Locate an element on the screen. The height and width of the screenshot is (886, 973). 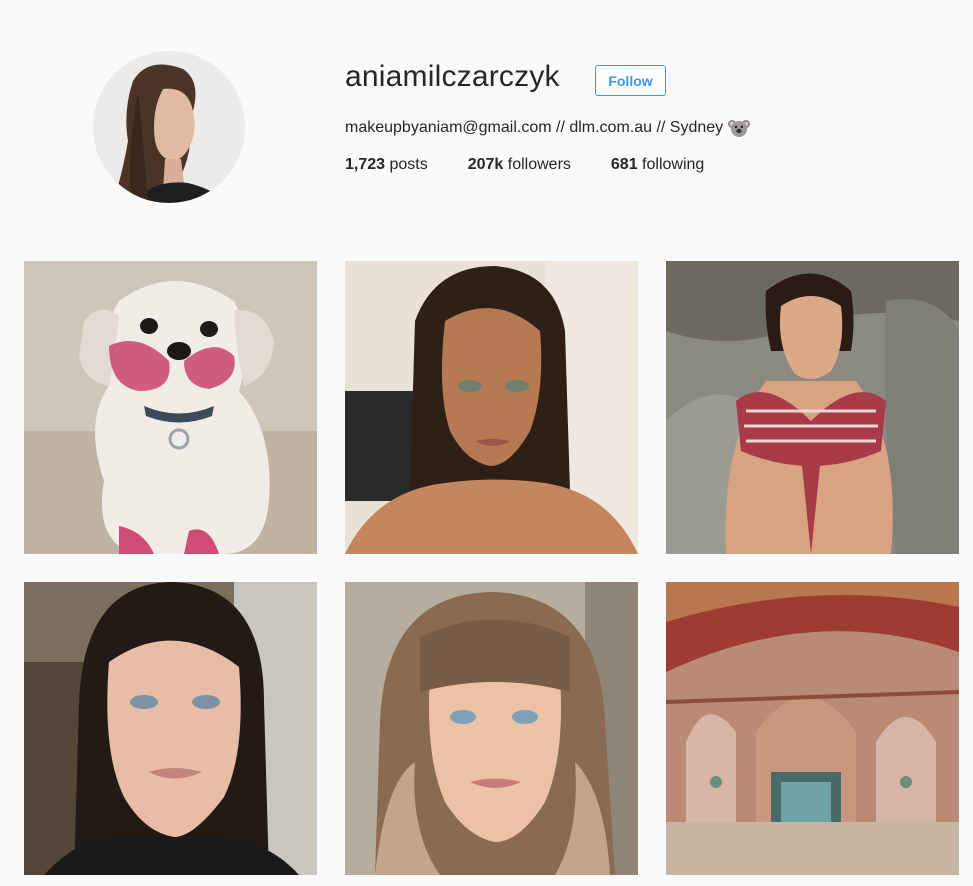
post-tile-wet-hair-portrait is located at coordinates (491, 407).